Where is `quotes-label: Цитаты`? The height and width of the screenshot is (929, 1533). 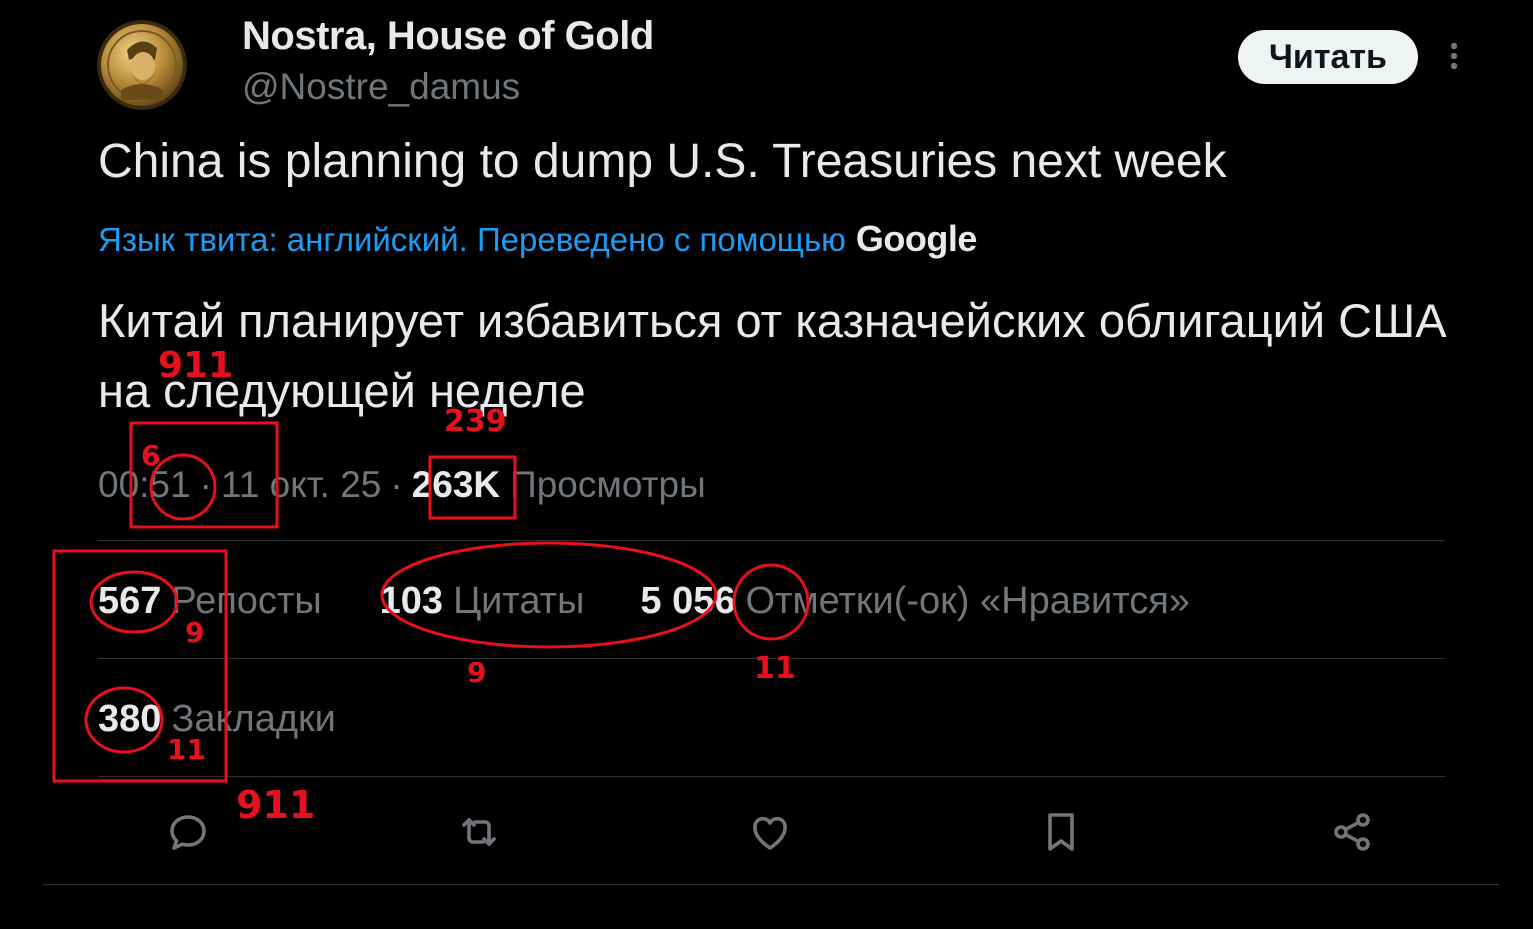 quotes-label: Цитаты is located at coordinates (519, 601).